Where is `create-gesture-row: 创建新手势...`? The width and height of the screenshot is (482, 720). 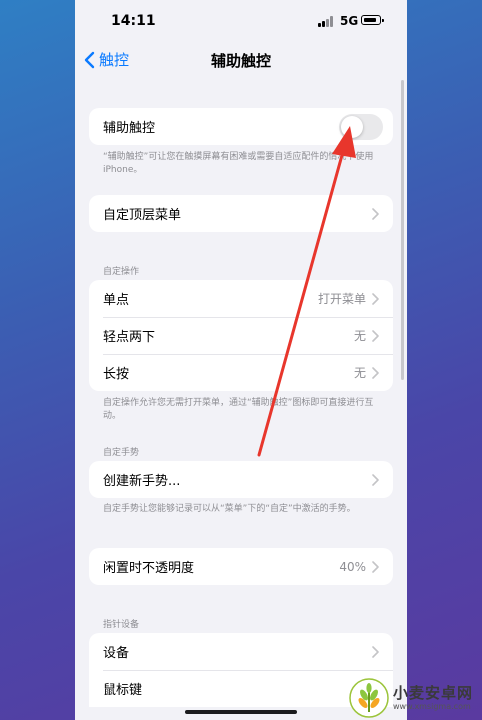 create-gesture-row: 创建新手势... is located at coordinates (241, 479).